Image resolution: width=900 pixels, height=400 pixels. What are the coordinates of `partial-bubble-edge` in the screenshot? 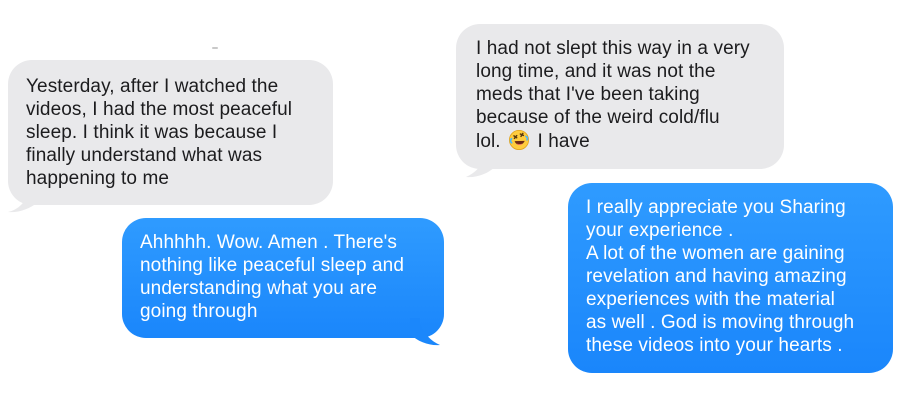 It's located at (861, 388).